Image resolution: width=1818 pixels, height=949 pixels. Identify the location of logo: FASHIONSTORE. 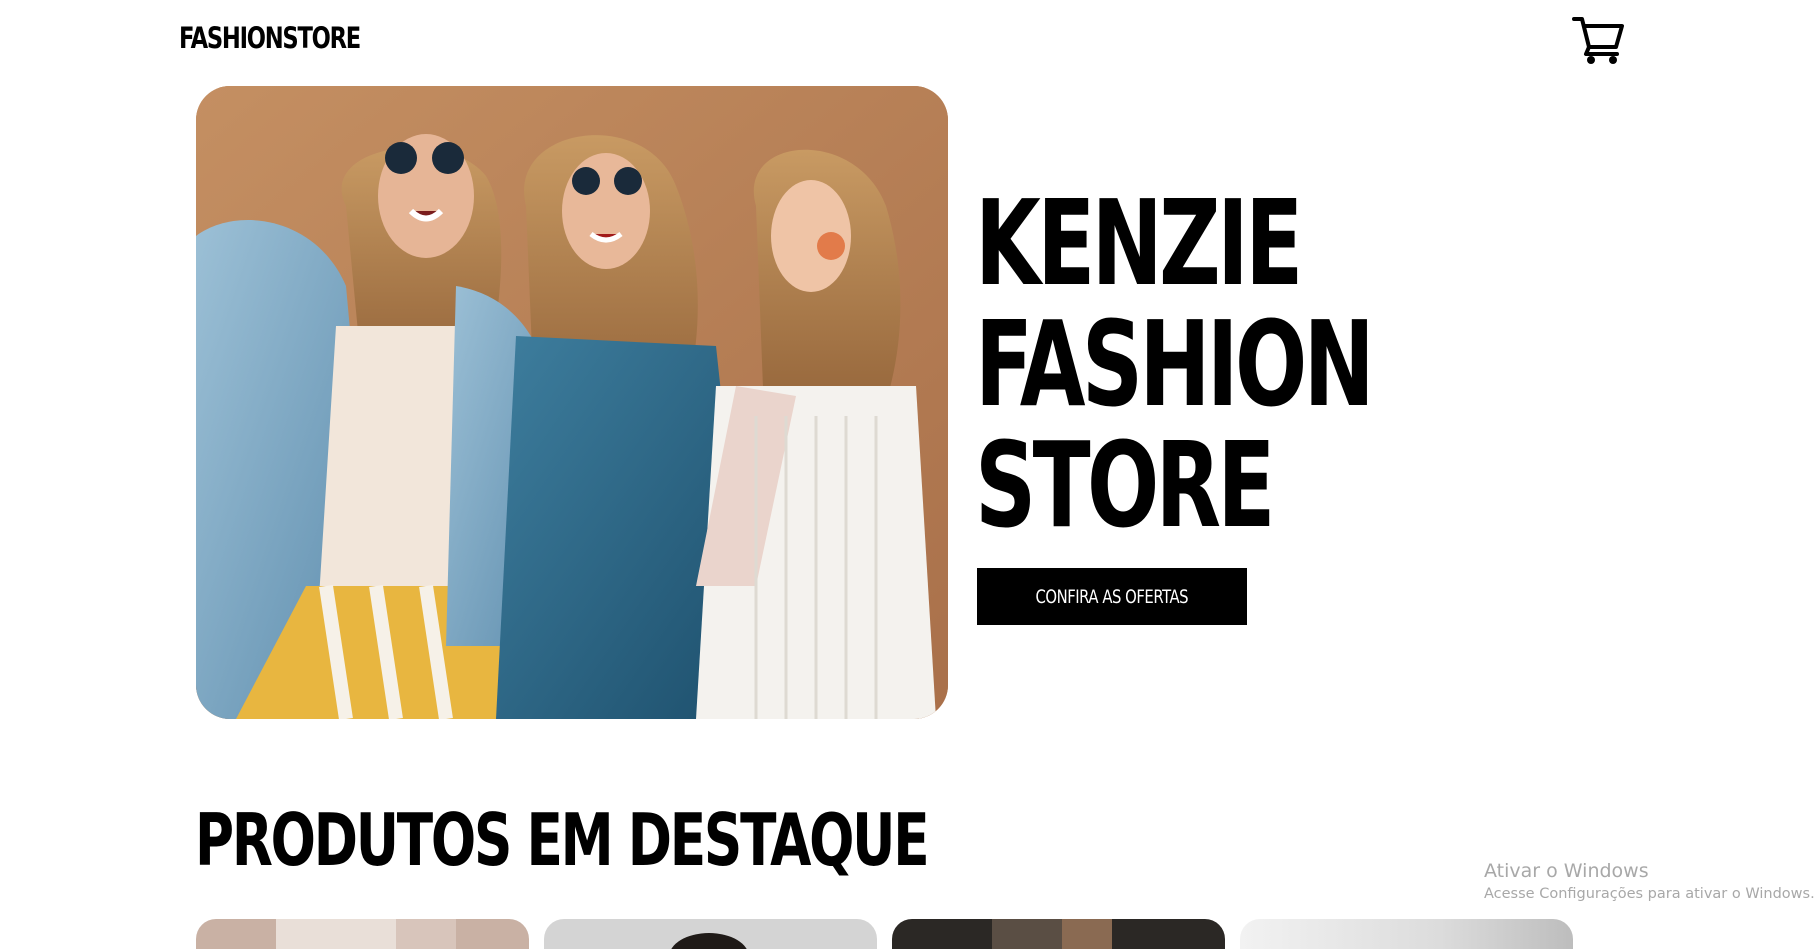
(270, 38).